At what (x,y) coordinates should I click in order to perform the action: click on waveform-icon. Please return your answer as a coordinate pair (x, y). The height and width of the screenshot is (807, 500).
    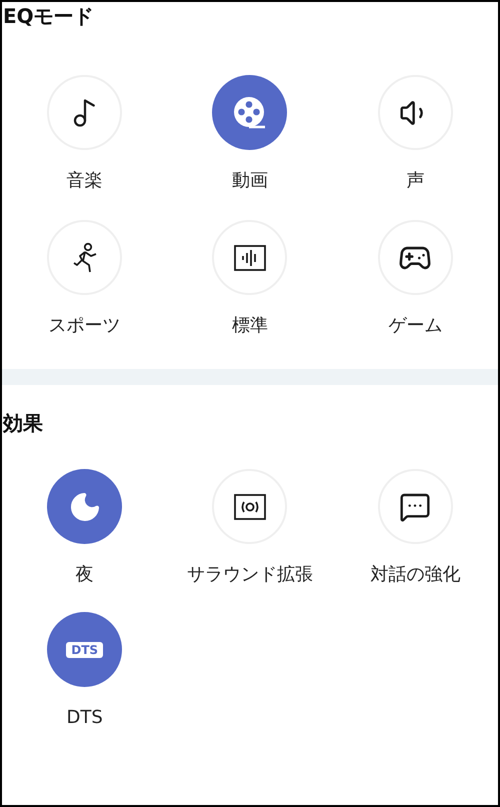
    Looking at the image, I should click on (250, 257).